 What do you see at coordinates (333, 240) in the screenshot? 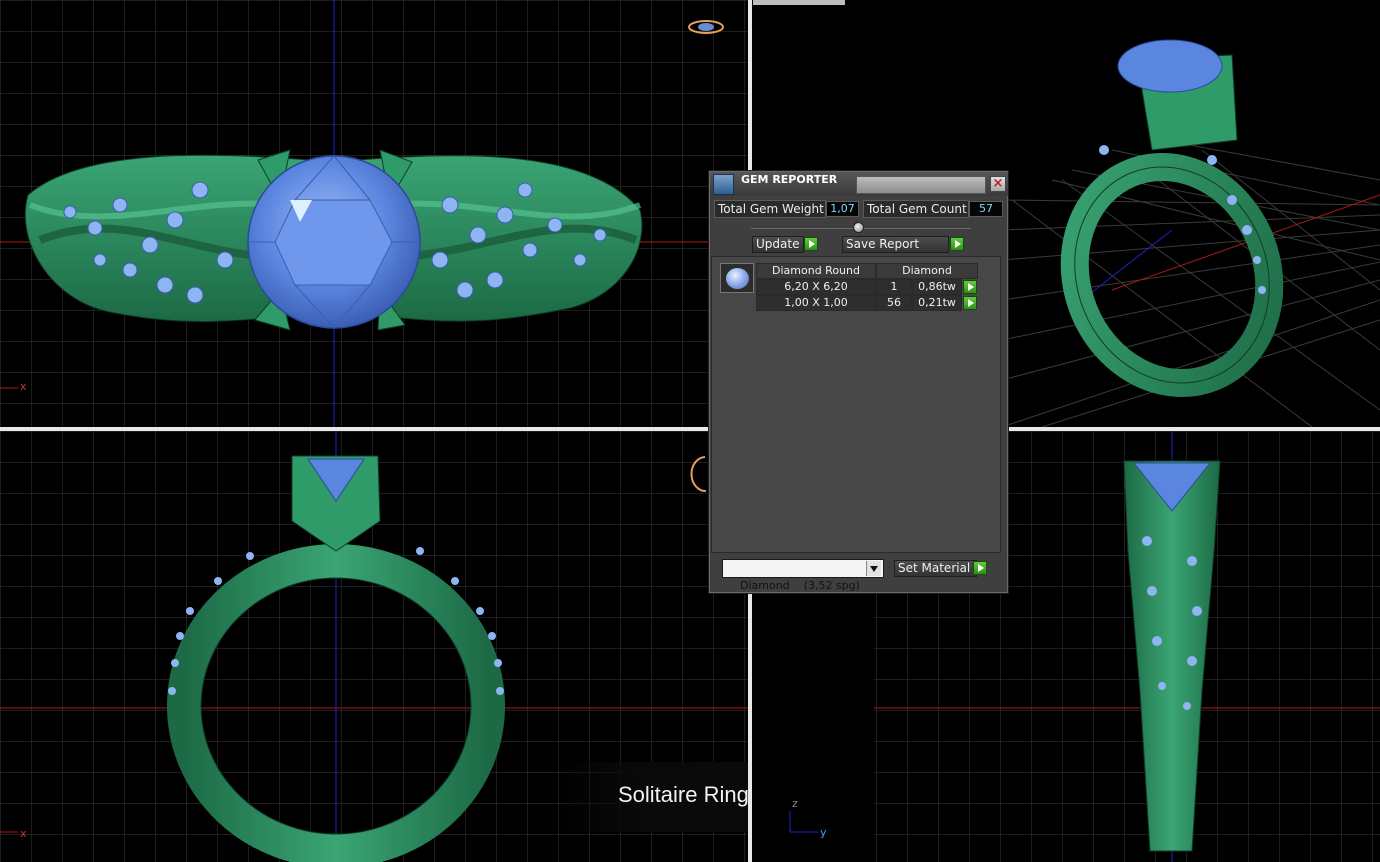
I see `ring-front-model` at bounding box center [333, 240].